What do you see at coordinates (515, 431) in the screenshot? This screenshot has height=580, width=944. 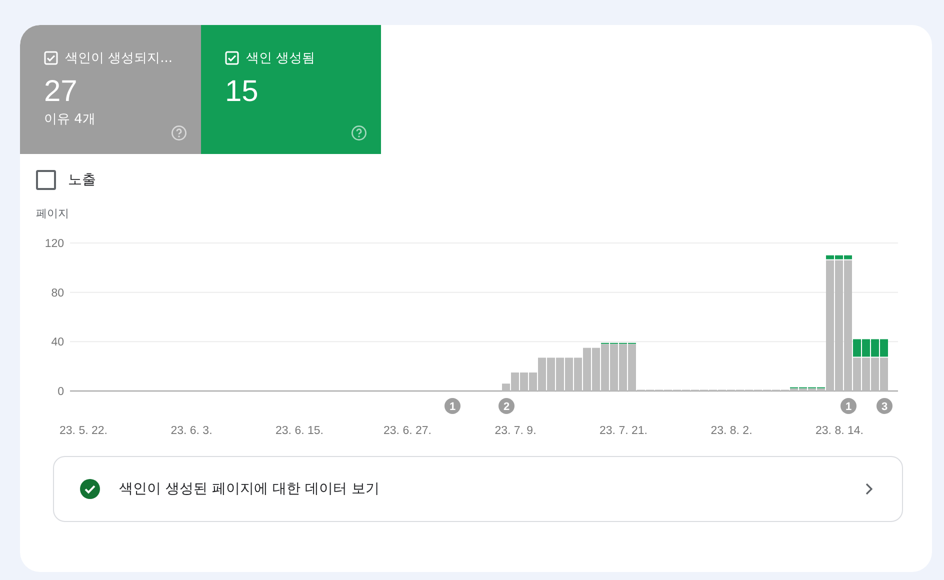 I see `x-tick-label: 23. 7. 9.` at bounding box center [515, 431].